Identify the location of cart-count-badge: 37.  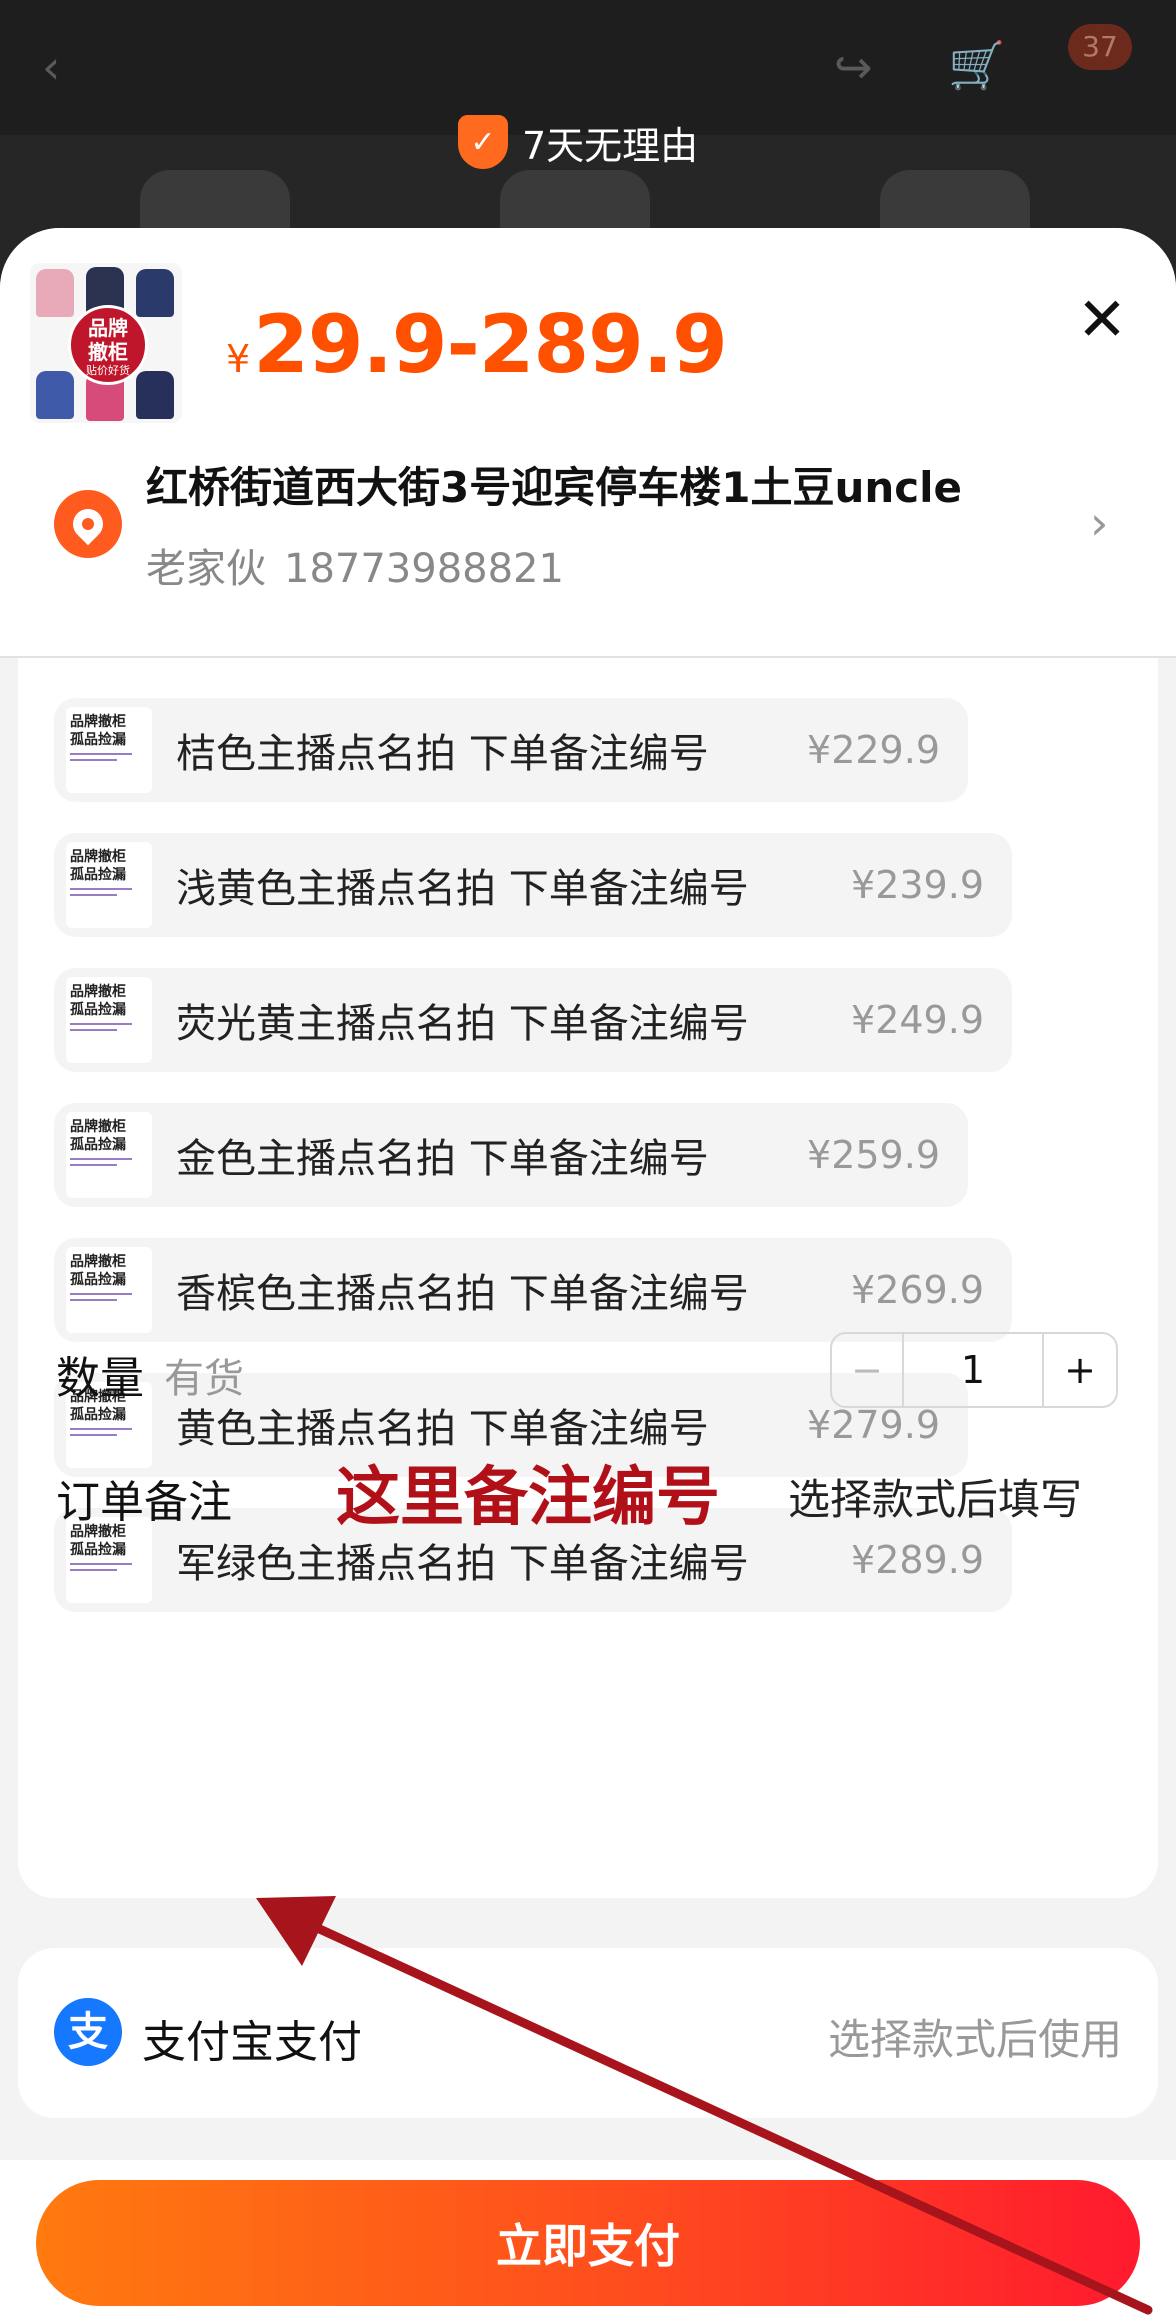
(1100, 47).